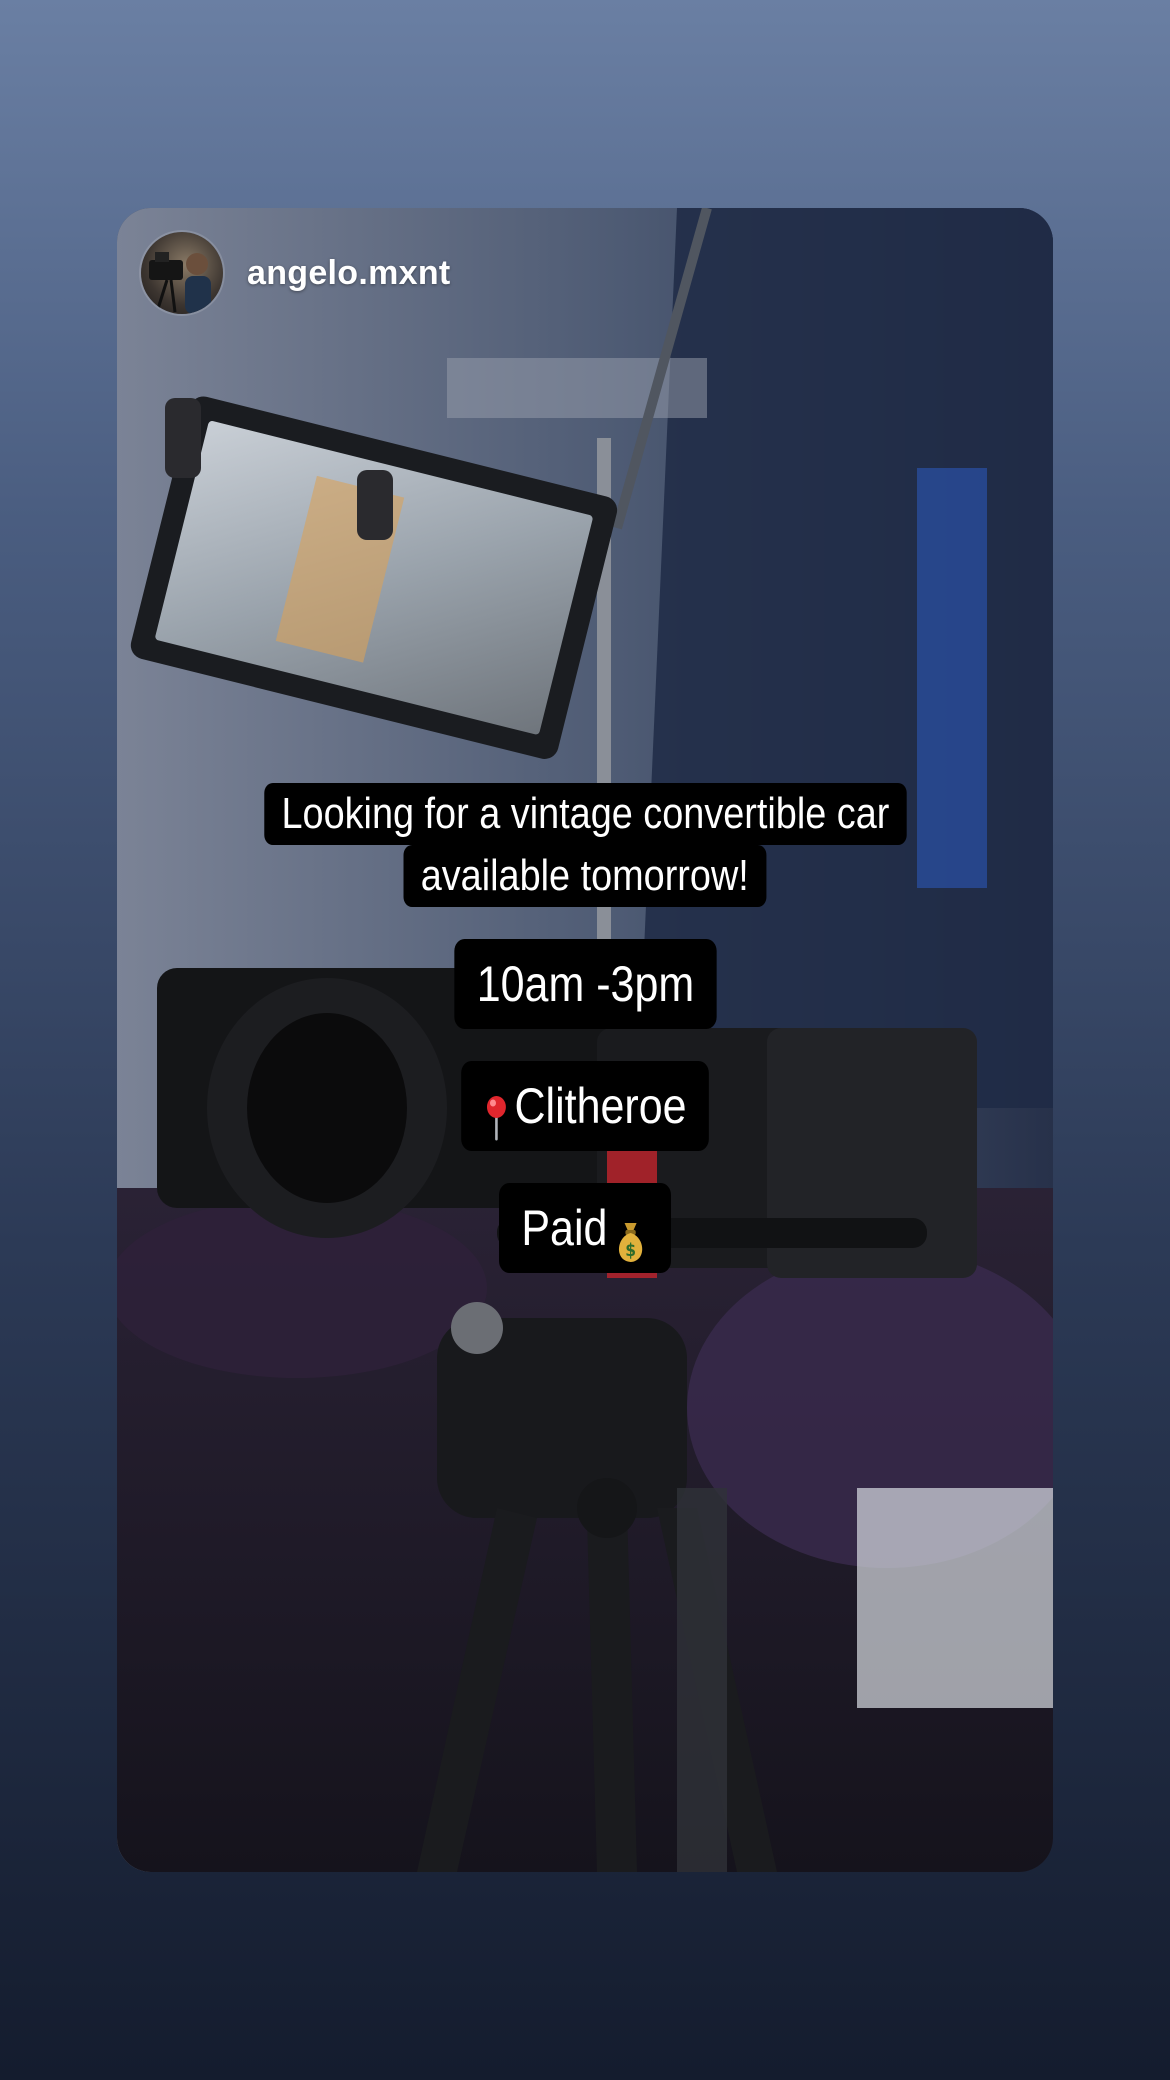 Image resolution: width=1170 pixels, height=2080 pixels. I want to click on story-header: angelo.mxnt, so click(296, 273).